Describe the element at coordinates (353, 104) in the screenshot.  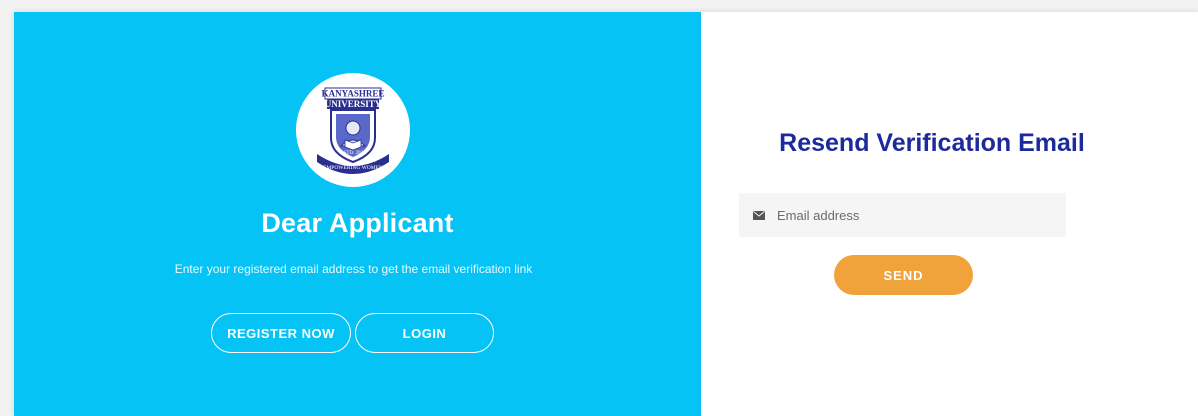
I see `logo-middle-text: UNIVERSITY` at that location.